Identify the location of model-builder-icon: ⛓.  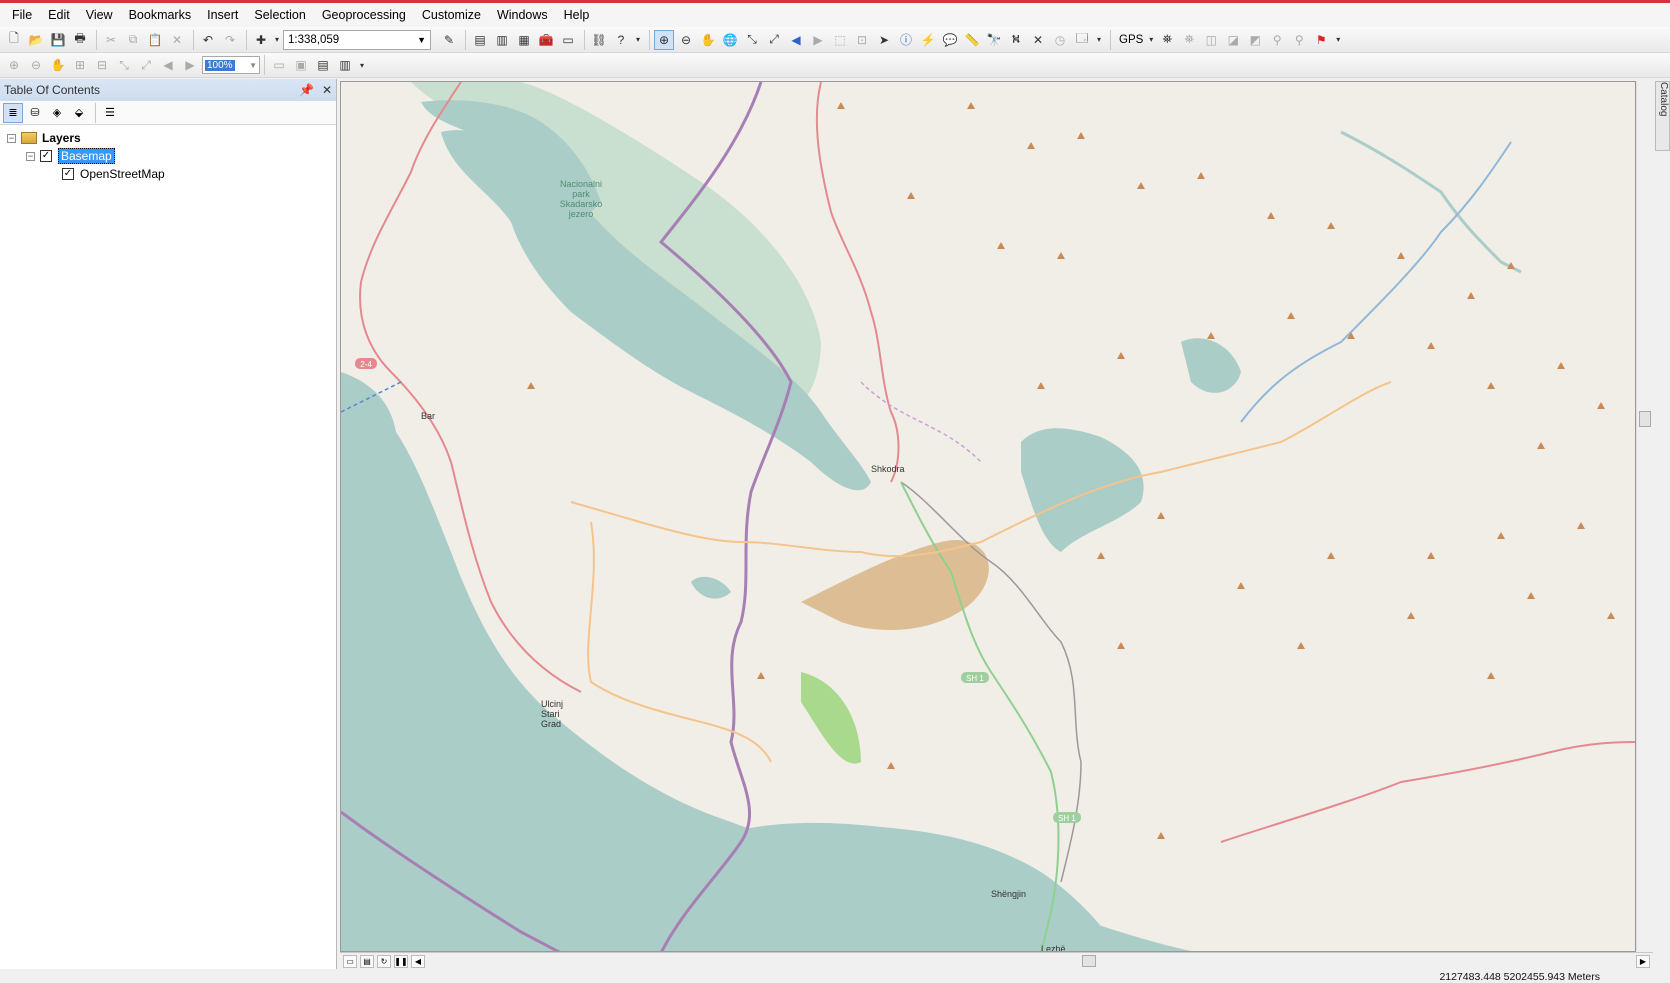
(599, 40).